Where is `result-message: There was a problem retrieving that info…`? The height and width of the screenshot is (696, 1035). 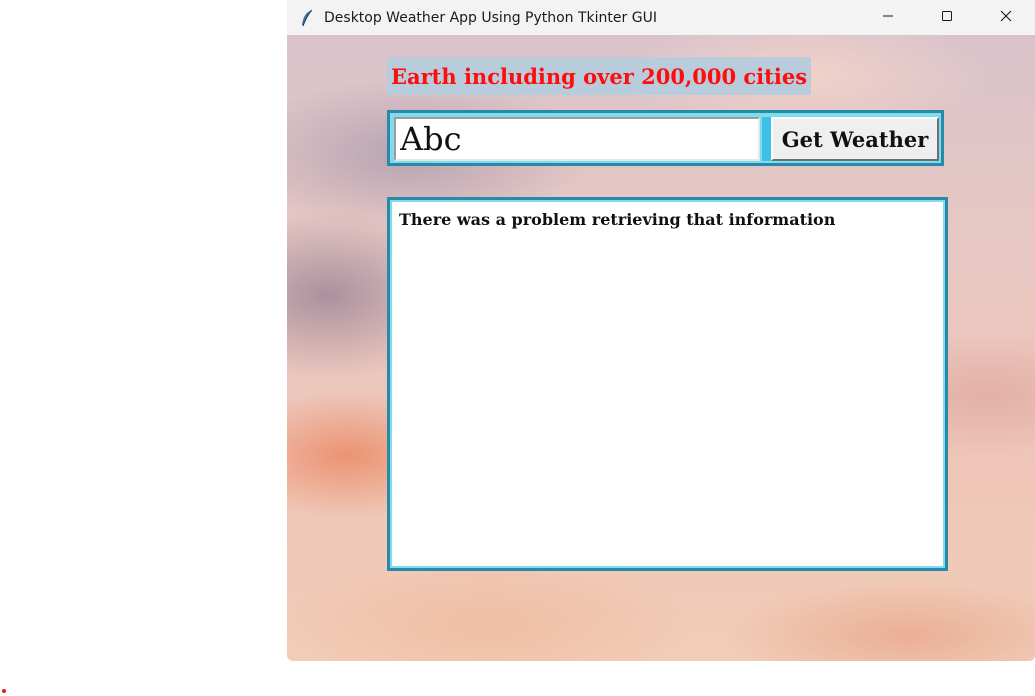
result-message: There was a problem retrieving that info… is located at coordinates (617, 219).